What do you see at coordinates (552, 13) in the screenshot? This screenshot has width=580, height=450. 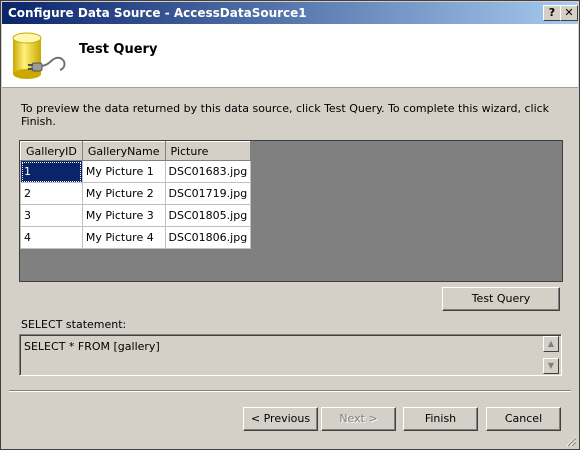 I see `help-button: ?` at bounding box center [552, 13].